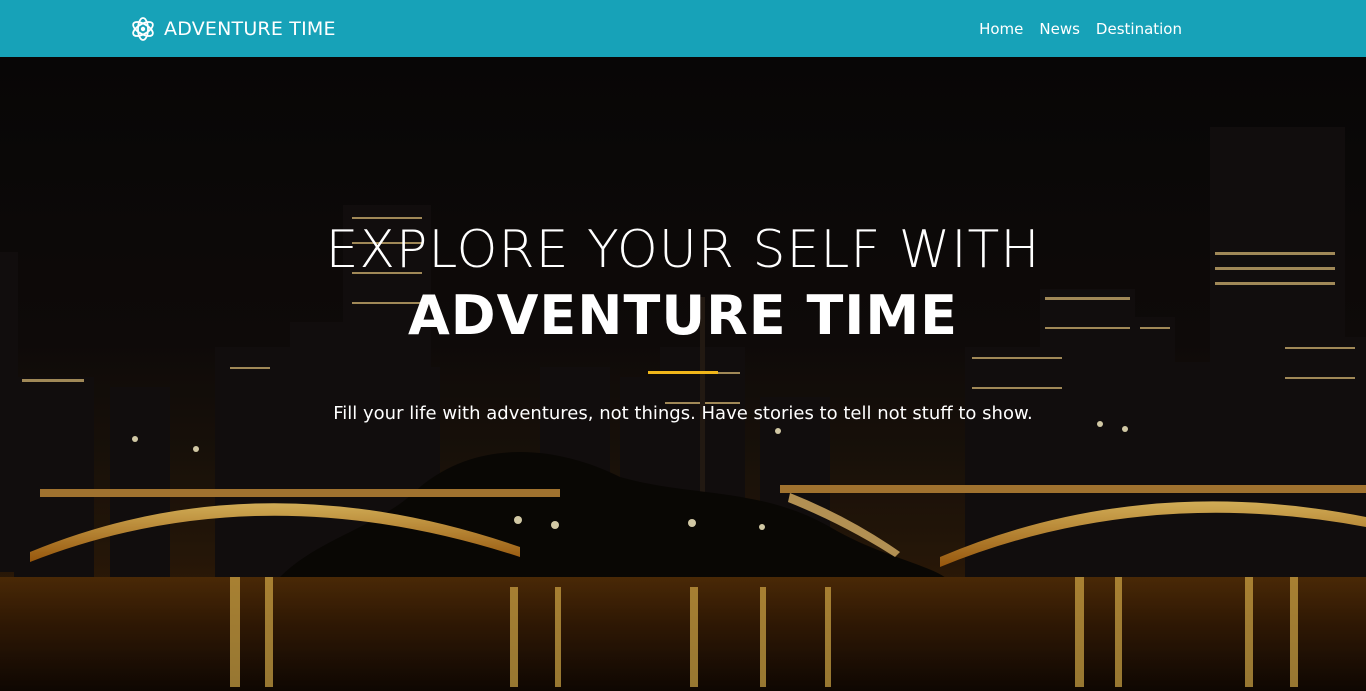 This screenshot has width=1366, height=691. What do you see at coordinates (1139, 29) in the screenshot?
I see `nav-link-destination: Destination` at bounding box center [1139, 29].